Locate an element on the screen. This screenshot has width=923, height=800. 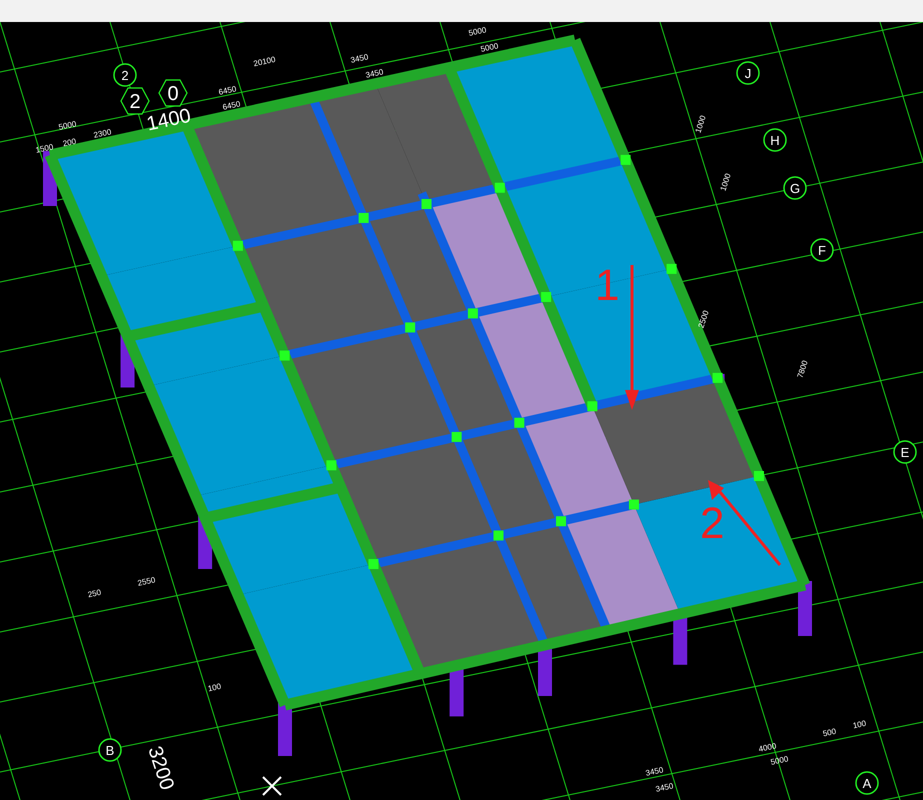
axis-label: H is located at coordinates (775, 140).